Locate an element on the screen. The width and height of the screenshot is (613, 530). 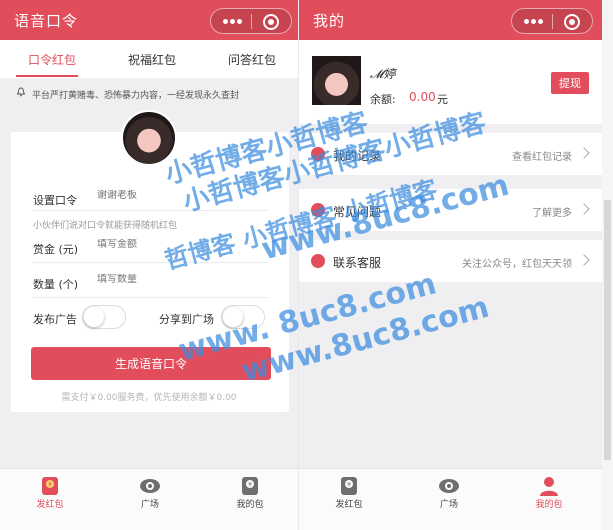
tab-qa-redpacket: 问答红包 is located at coordinates (252, 59).